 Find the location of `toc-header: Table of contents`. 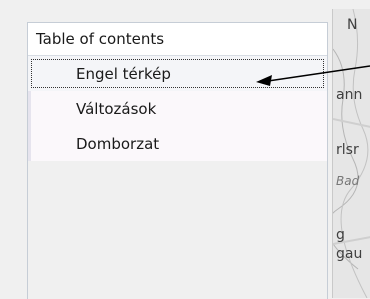

toc-header: Table of contents is located at coordinates (177, 39).